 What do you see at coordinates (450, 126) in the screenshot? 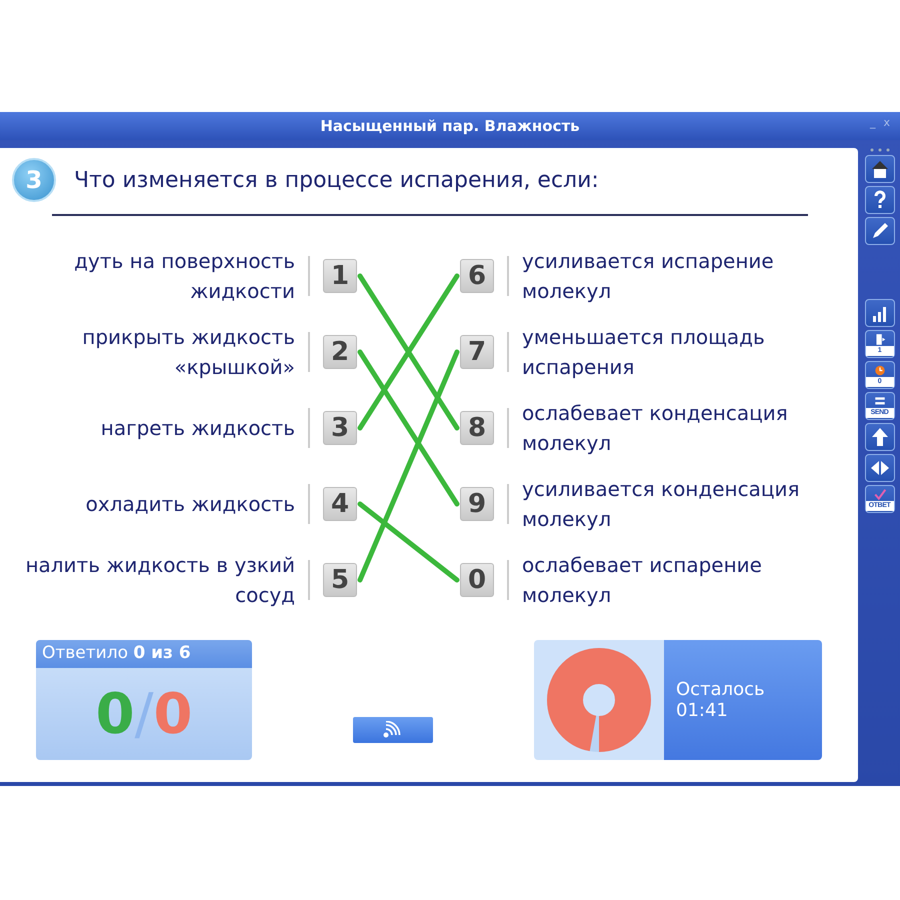
I see `window-title: Насыщенный пар. Влажность` at bounding box center [450, 126].